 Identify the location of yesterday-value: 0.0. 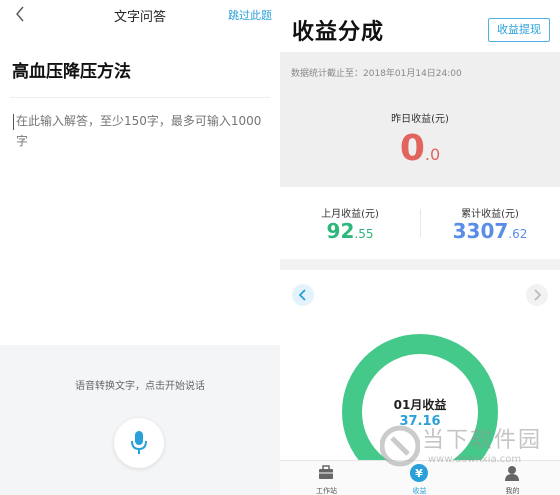
(420, 148).